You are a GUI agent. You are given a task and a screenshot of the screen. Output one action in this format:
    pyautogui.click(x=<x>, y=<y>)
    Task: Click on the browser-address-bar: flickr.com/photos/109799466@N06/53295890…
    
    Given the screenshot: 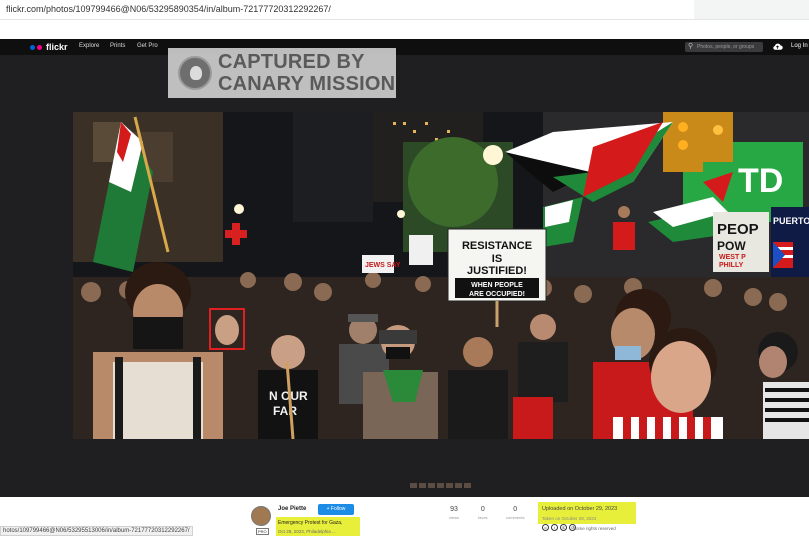 What is the action you would take?
    pyautogui.click(x=404, y=10)
    